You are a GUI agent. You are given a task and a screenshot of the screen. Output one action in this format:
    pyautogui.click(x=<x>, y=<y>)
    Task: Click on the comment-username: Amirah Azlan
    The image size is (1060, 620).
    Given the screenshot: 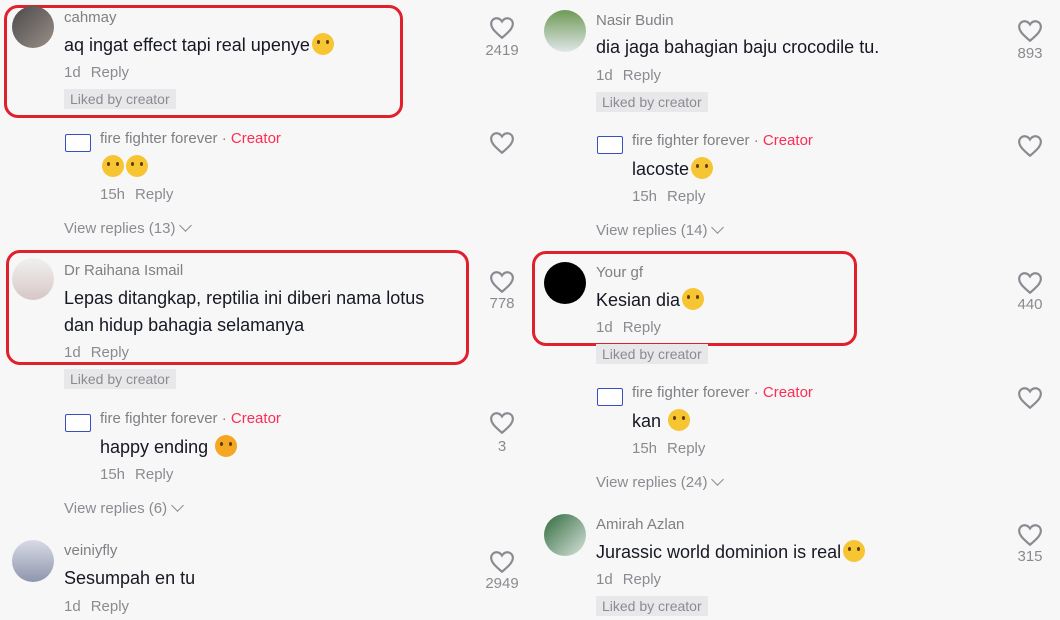 What is the action you would take?
    pyautogui.click(x=640, y=524)
    